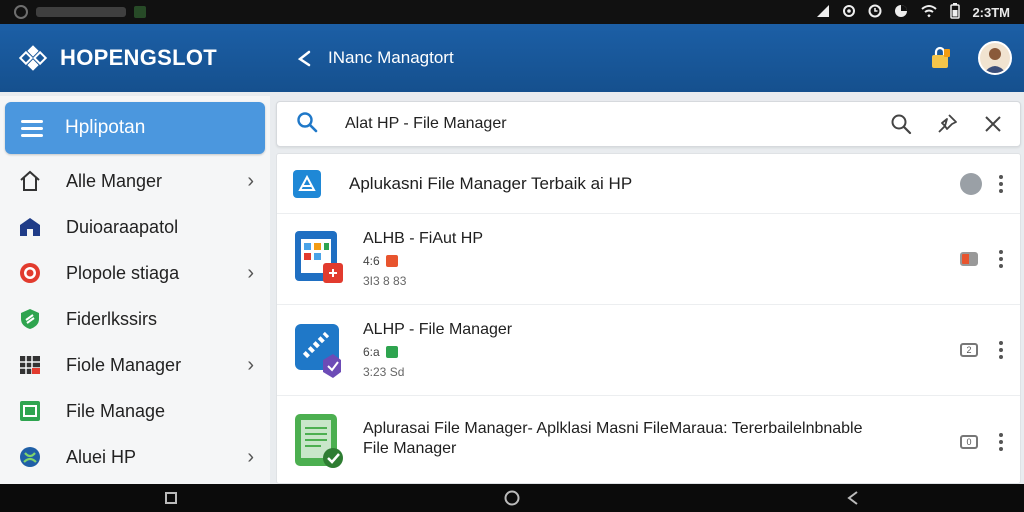 Image resolution: width=1024 pixels, height=512 pixels. I want to click on status-time: 2:3TM, so click(991, 12).